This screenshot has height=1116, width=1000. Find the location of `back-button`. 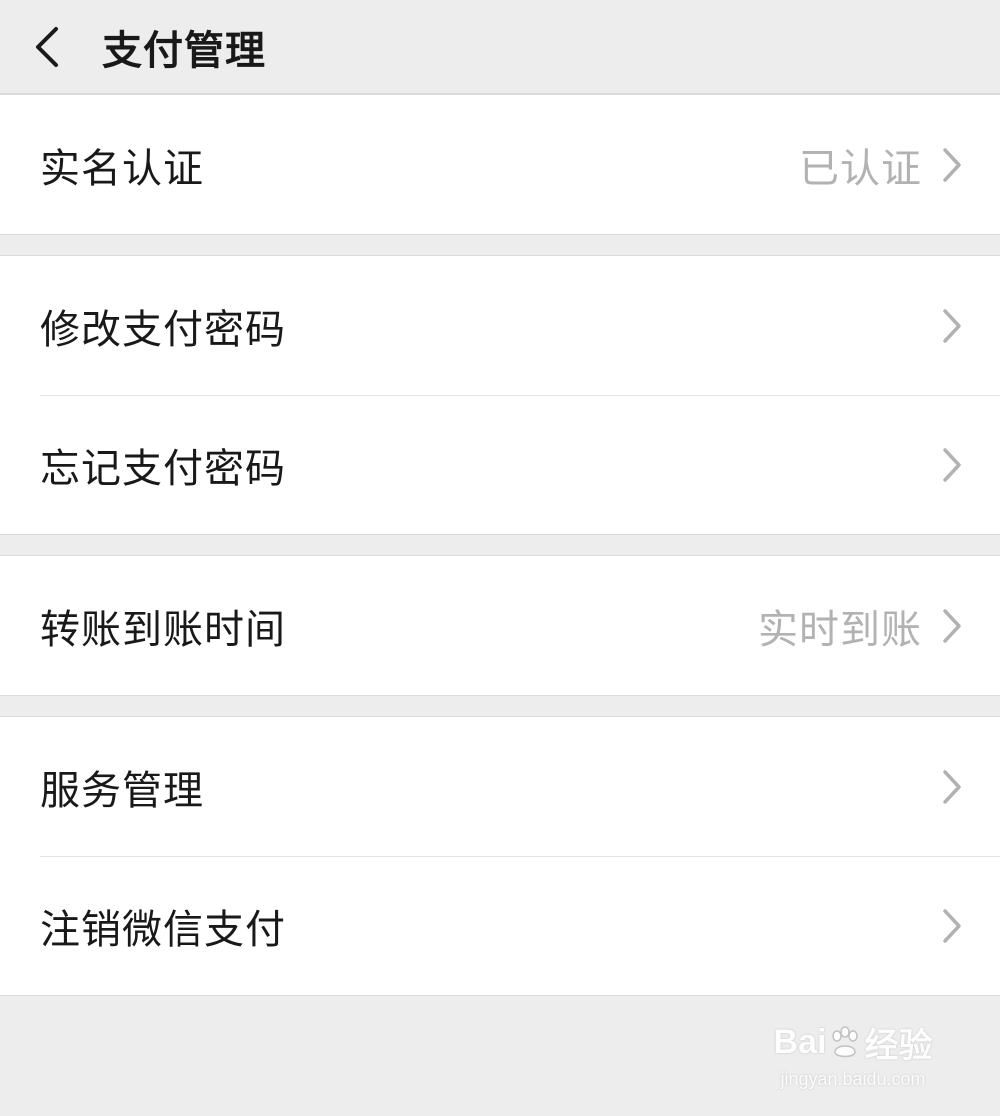

back-button is located at coordinates (45, 47).